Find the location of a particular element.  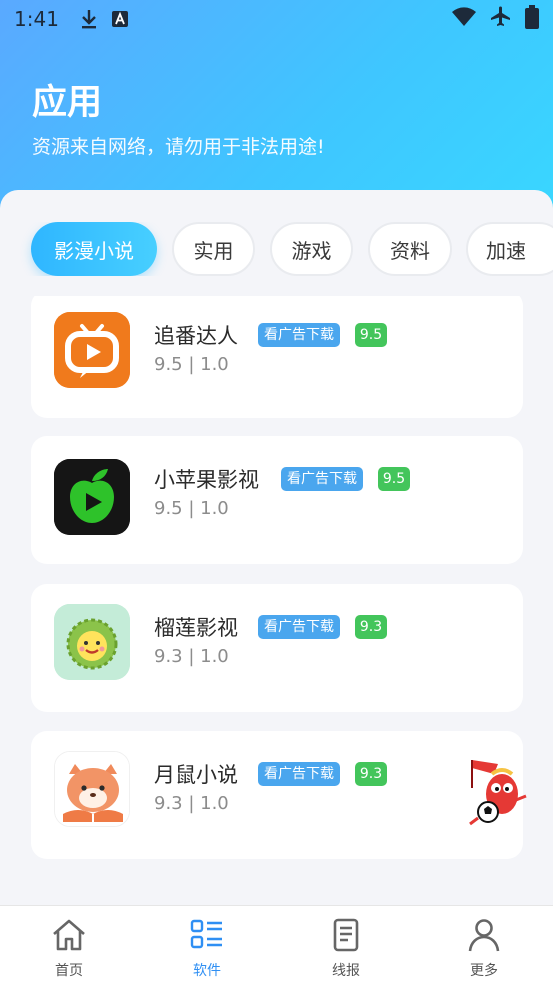

tab-utilities: 实用 is located at coordinates (213, 249).